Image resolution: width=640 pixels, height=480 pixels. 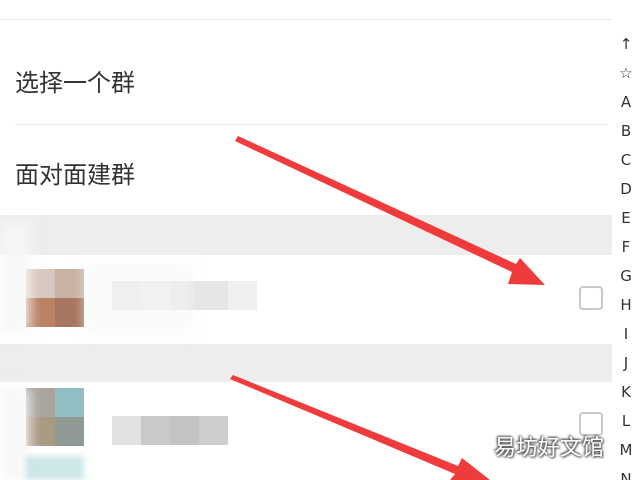 I want to click on alphabet-index: ↑ ☆ A B C D E F G H I J K L M N, so click(x=626, y=255).